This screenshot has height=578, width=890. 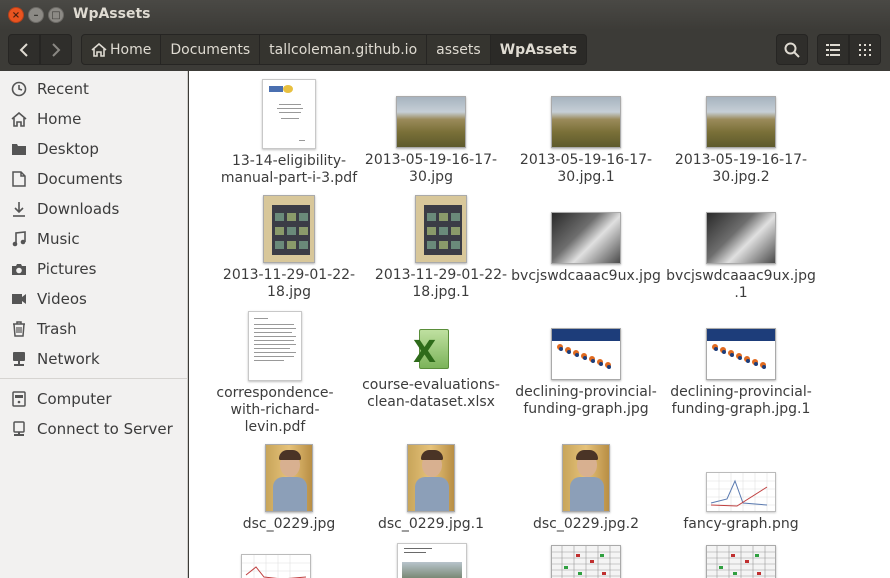 What do you see at coordinates (68, 359) in the screenshot?
I see `sidebar-item-label: Network` at bounding box center [68, 359].